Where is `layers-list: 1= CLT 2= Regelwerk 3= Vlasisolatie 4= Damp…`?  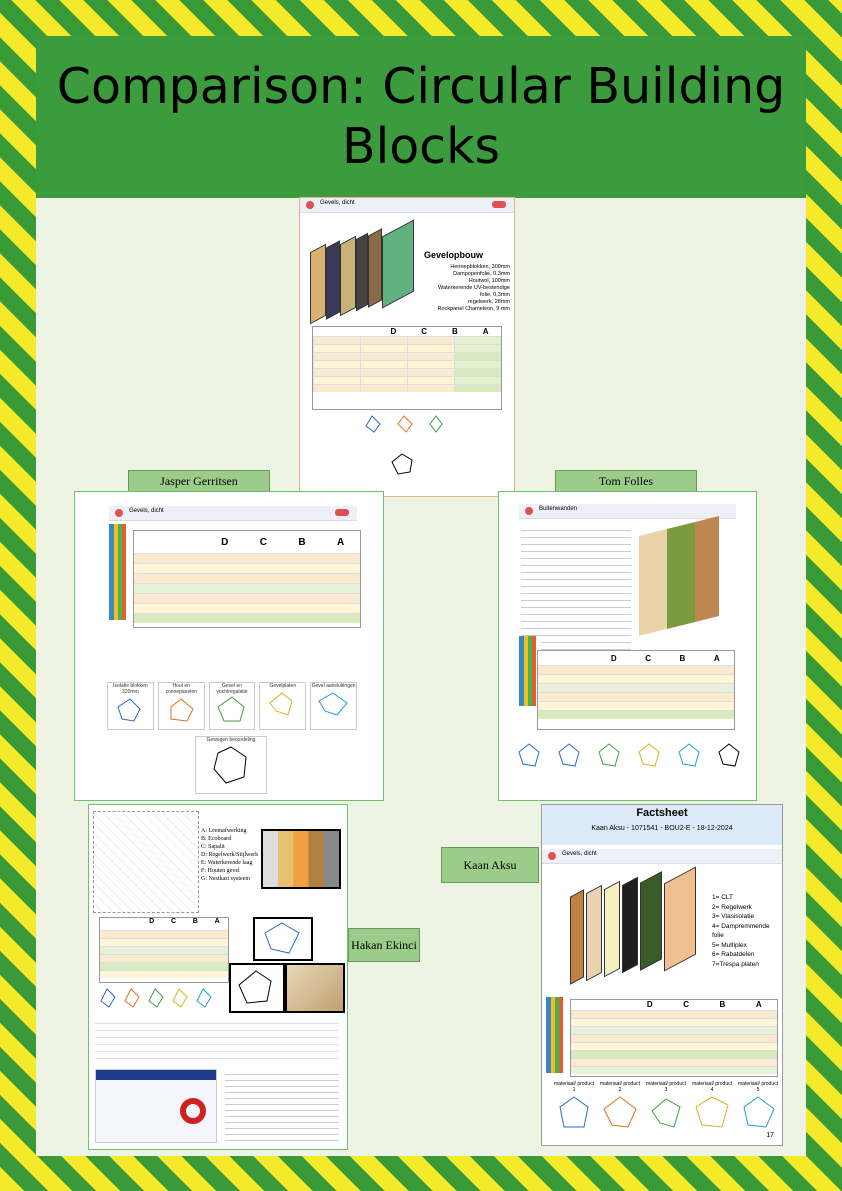
layers-list: 1= CLT 2= Regelwerk 3= Vlasisolatie 4= Damp… is located at coordinates (741, 931).